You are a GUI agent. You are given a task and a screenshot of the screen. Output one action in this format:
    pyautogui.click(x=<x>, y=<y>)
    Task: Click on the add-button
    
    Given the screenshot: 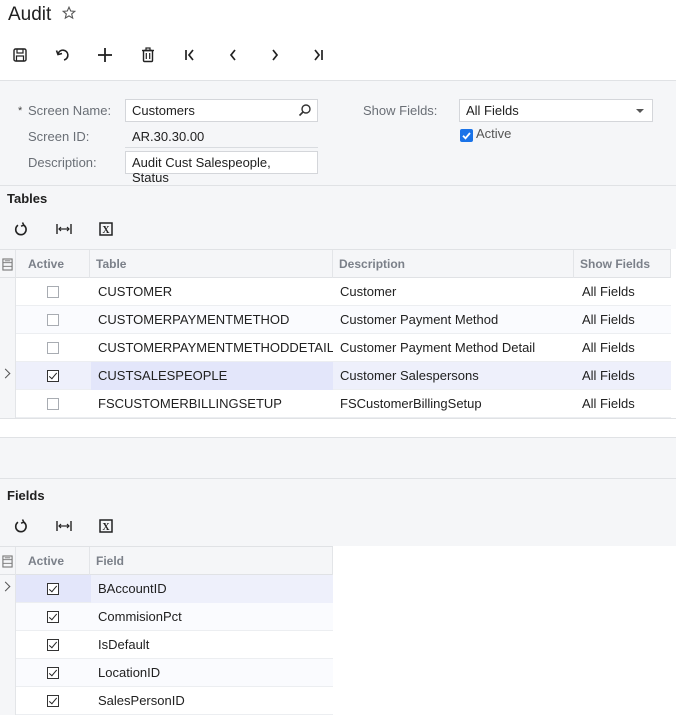 What is the action you would take?
    pyautogui.click(x=105, y=55)
    